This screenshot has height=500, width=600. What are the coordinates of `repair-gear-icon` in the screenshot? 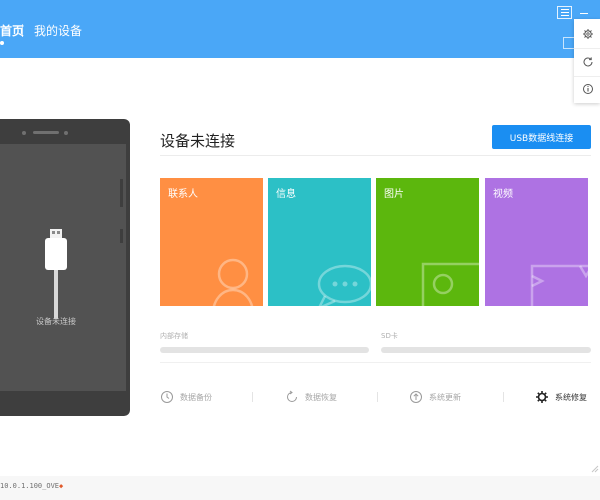 It's located at (542, 397).